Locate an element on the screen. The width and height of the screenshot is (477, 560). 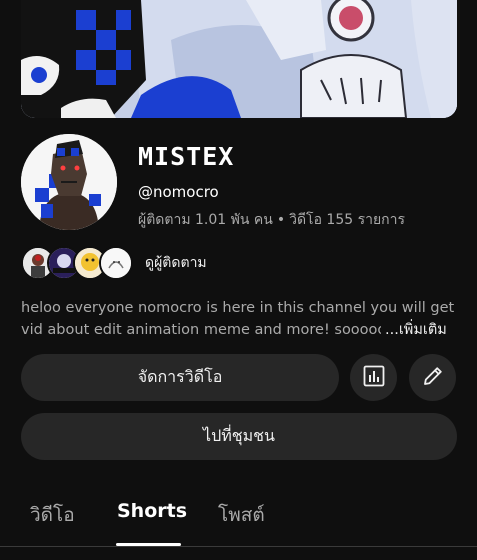
pencil-icon is located at coordinates (433, 378).